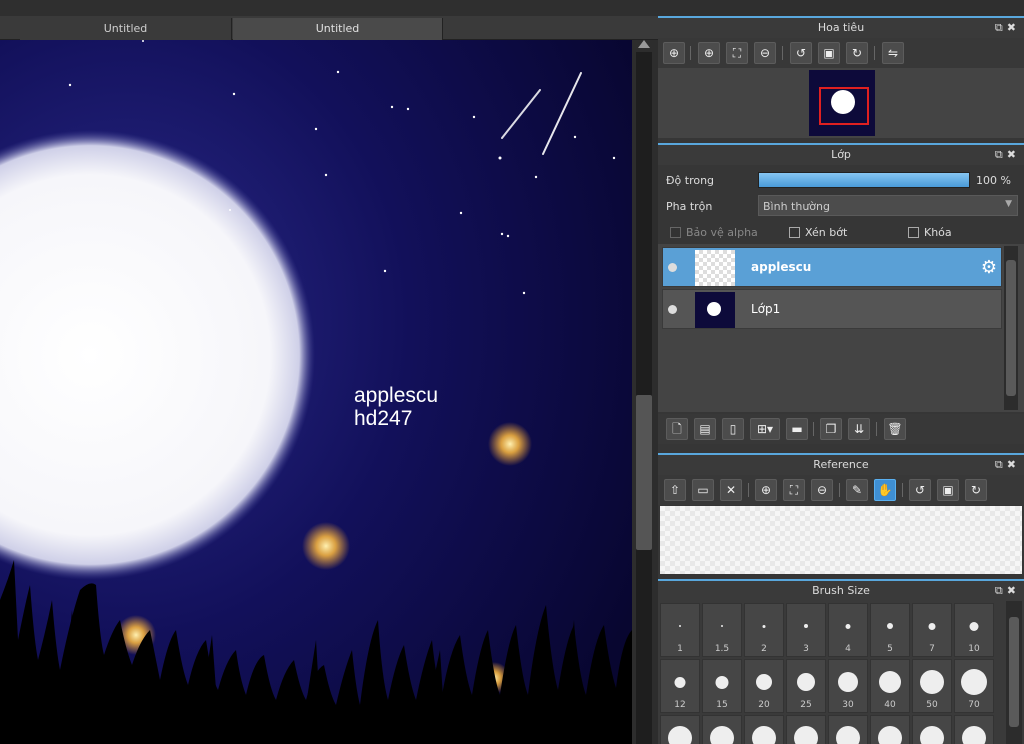  Describe the element at coordinates (859, 429) in the screenshot. I see `merge-layer-icon: ⇊` at that location.